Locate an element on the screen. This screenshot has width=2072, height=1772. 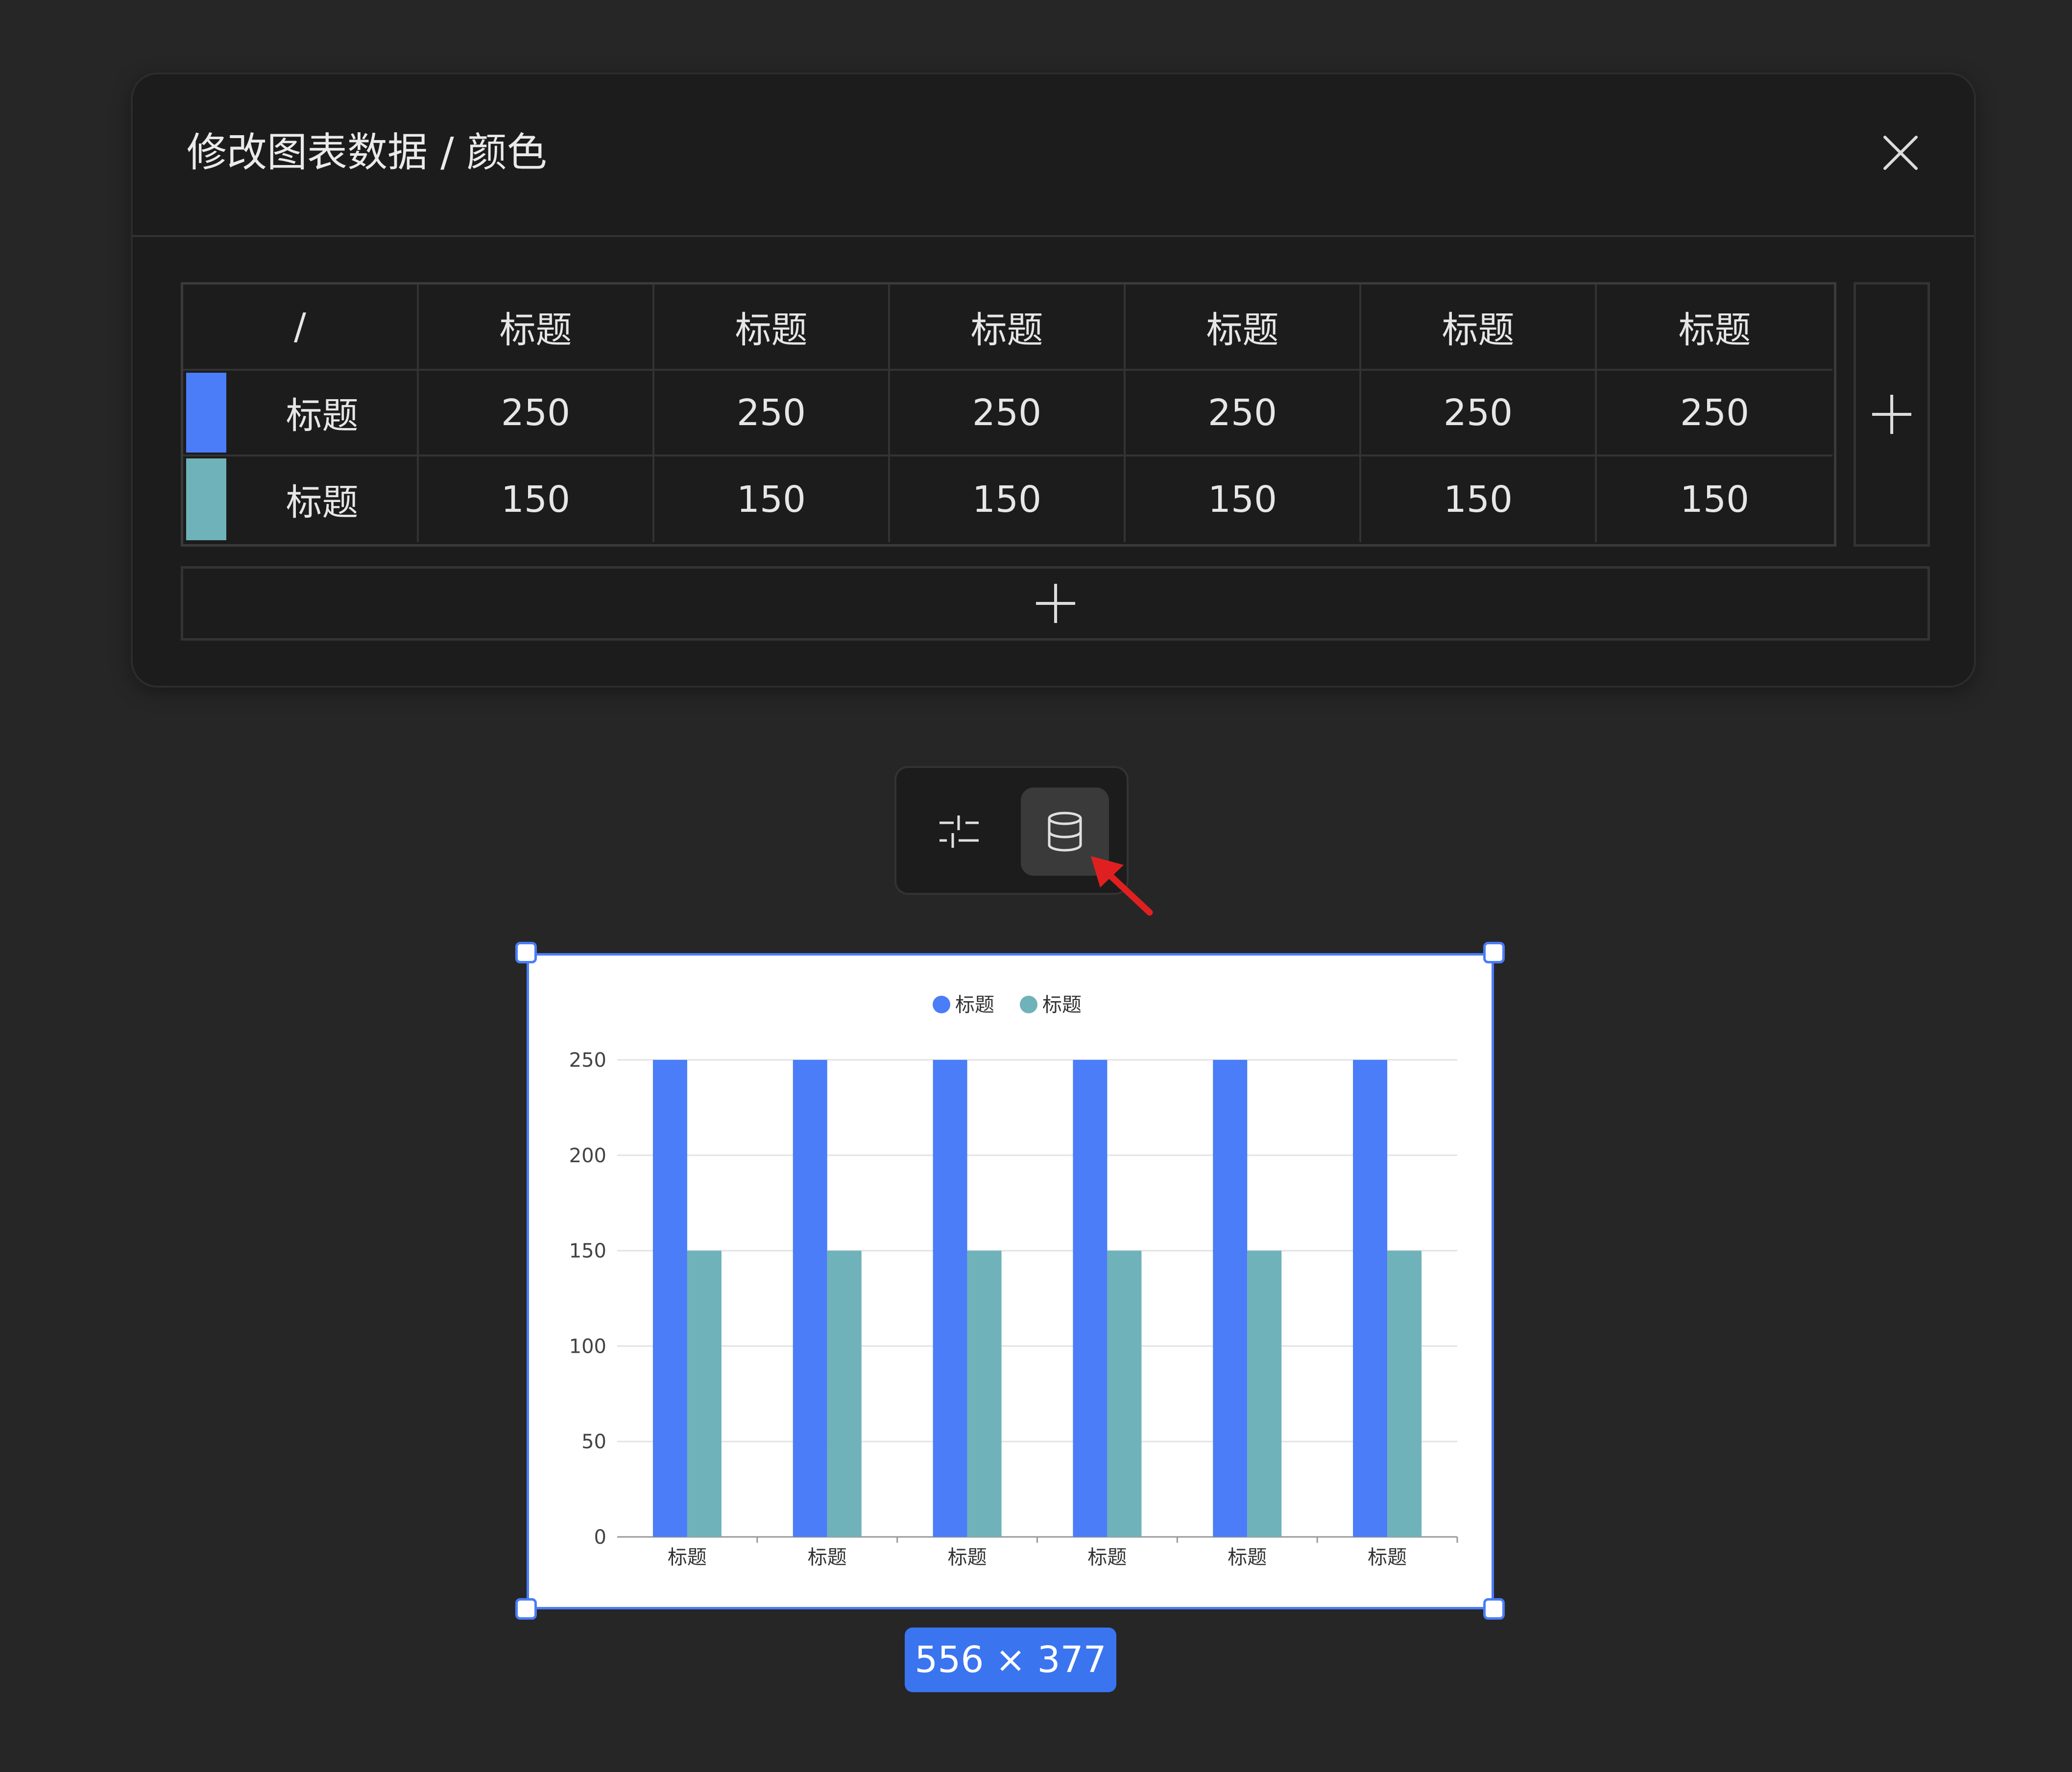
bar-chart: 050100150200250标题 标题 标题 标题 标题 标题标题 标题 is located at coordinates (1013, 1281).